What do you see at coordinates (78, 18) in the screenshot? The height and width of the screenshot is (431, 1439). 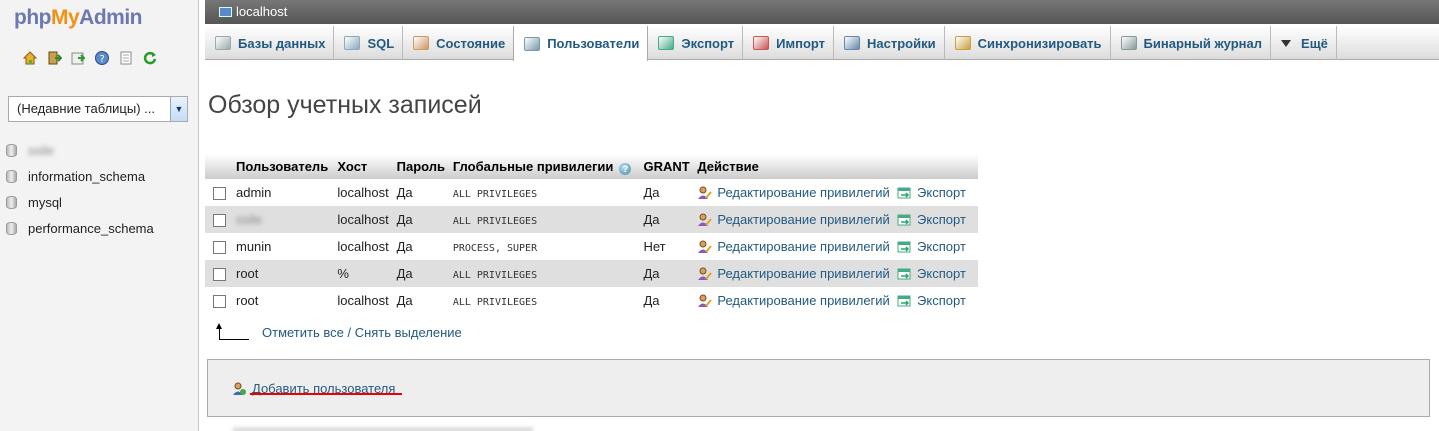 I see `phpmyadmin-logo: phpMyAdmin` at bounding box center [78, 18].